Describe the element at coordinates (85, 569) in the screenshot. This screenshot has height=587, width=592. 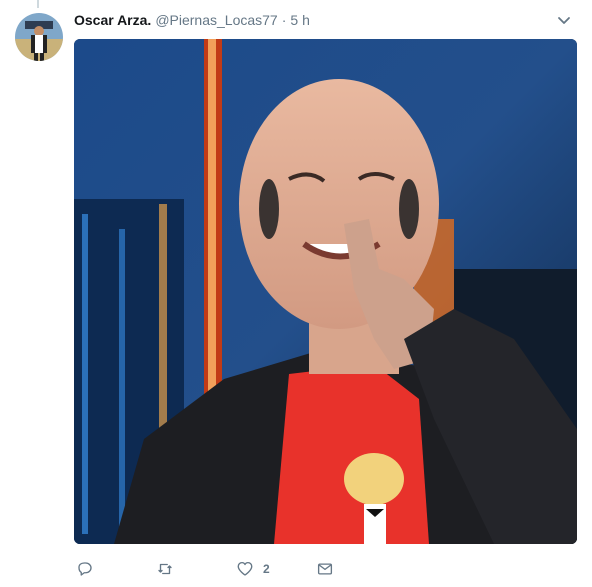
I see `reply-icon` at that location.